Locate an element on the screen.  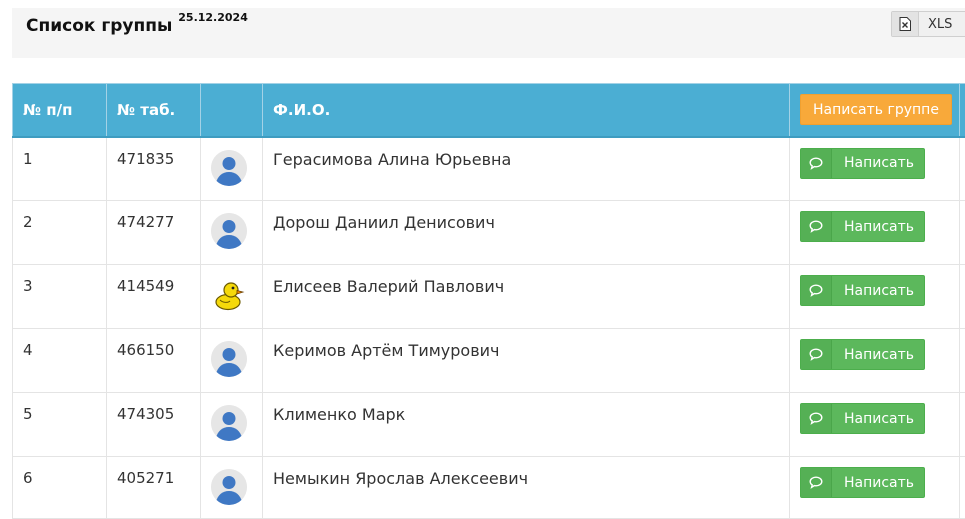
student-name-link: Герасимова Алина Юрьевна is located at coordinates (392, 159).